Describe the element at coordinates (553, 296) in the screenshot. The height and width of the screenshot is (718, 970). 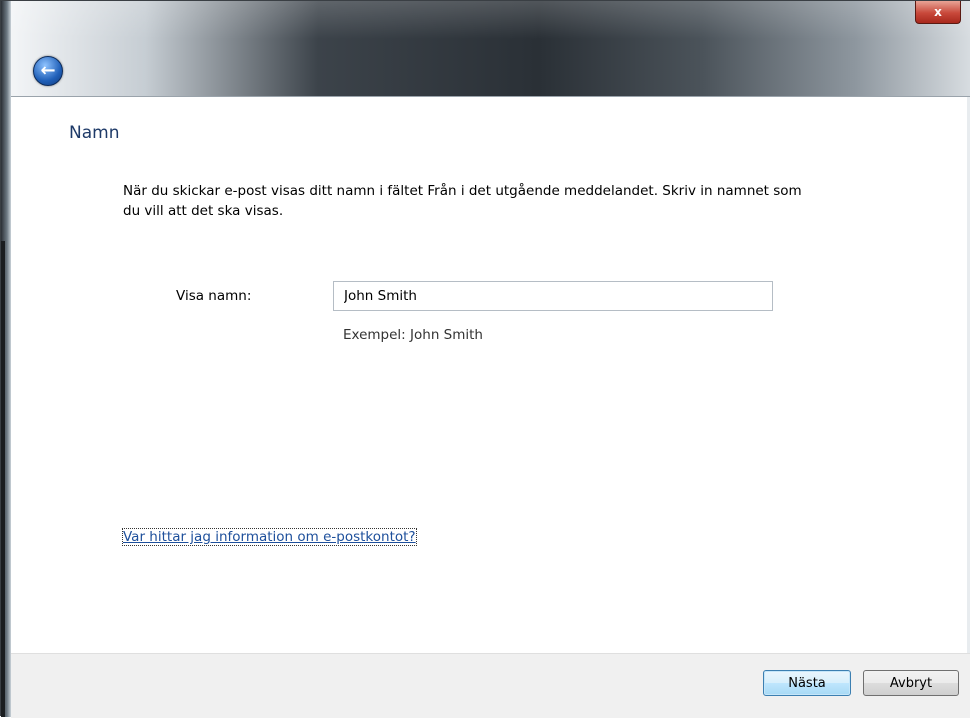
I see `display-name-input` at that location.